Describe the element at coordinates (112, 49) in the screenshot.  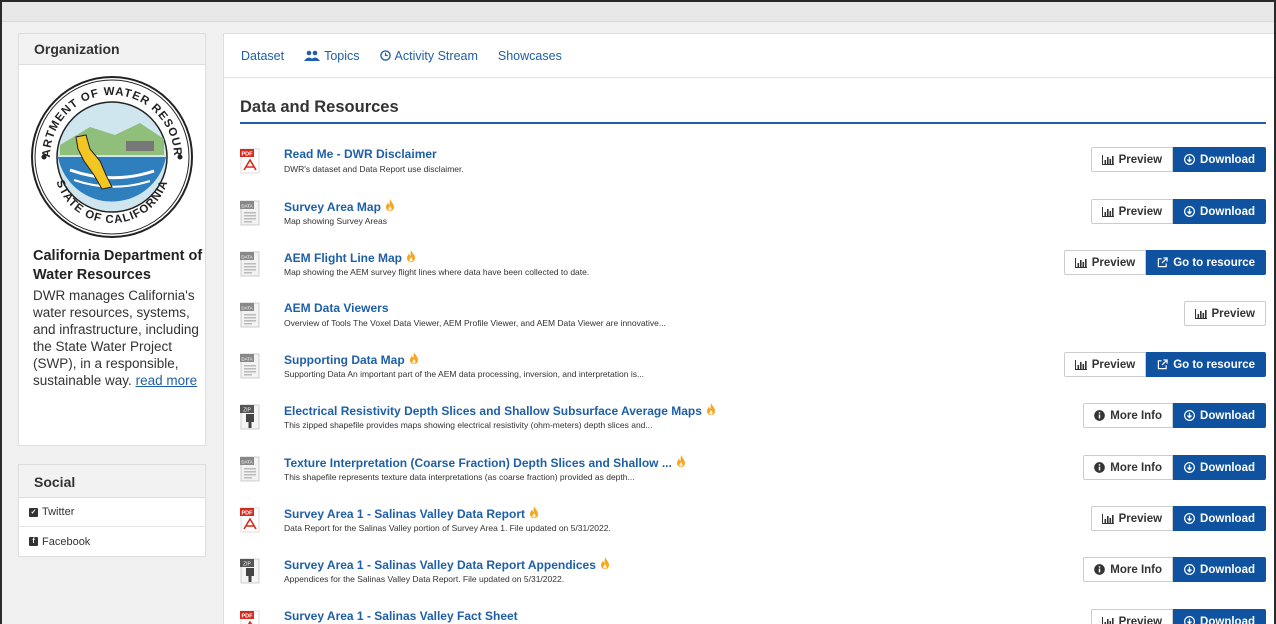
I see `organization-heading: Organization` at that location.